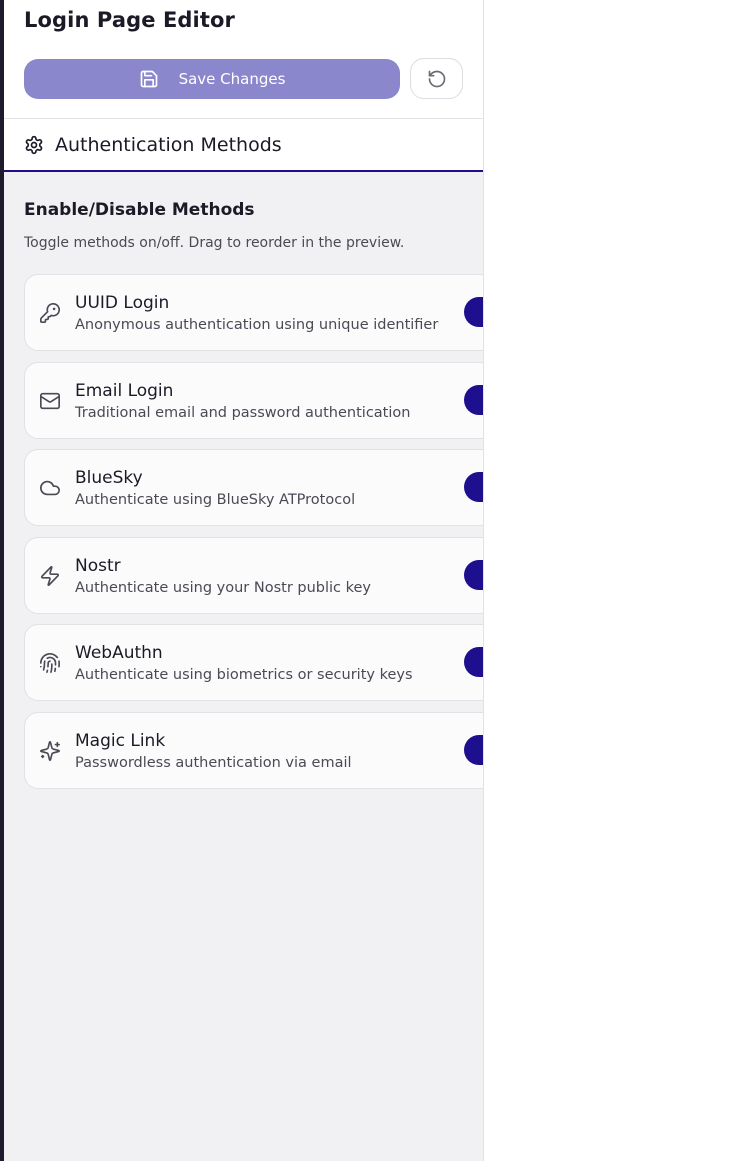 This screenshot has width=744, height=1161. I want to click on save-changes-button: Save Changes, so click(212, 79).